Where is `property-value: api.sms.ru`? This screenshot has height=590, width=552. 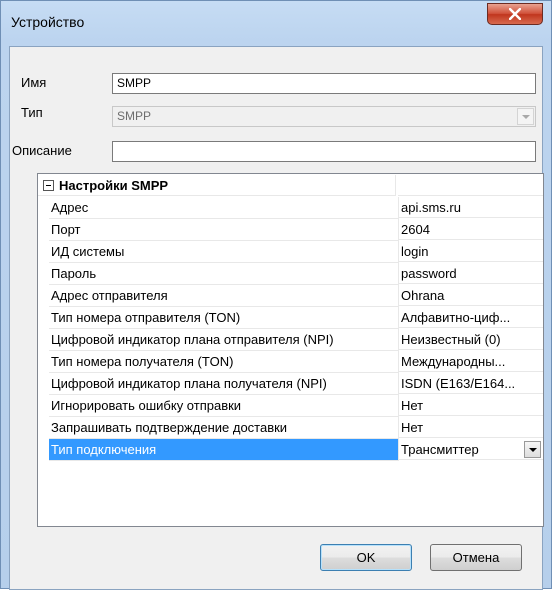
property-value: api.sms.ru is located at coordinates (470, 207).